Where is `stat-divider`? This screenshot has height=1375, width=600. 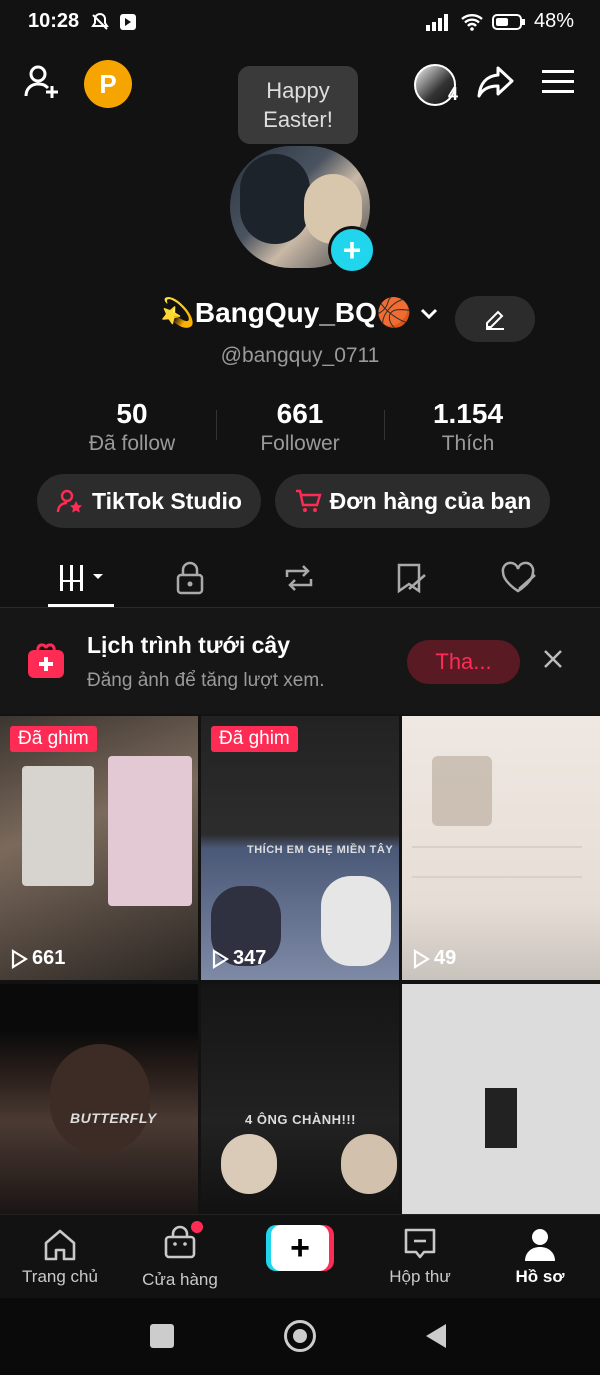 stat-divider is located at coordinates (216, 425).